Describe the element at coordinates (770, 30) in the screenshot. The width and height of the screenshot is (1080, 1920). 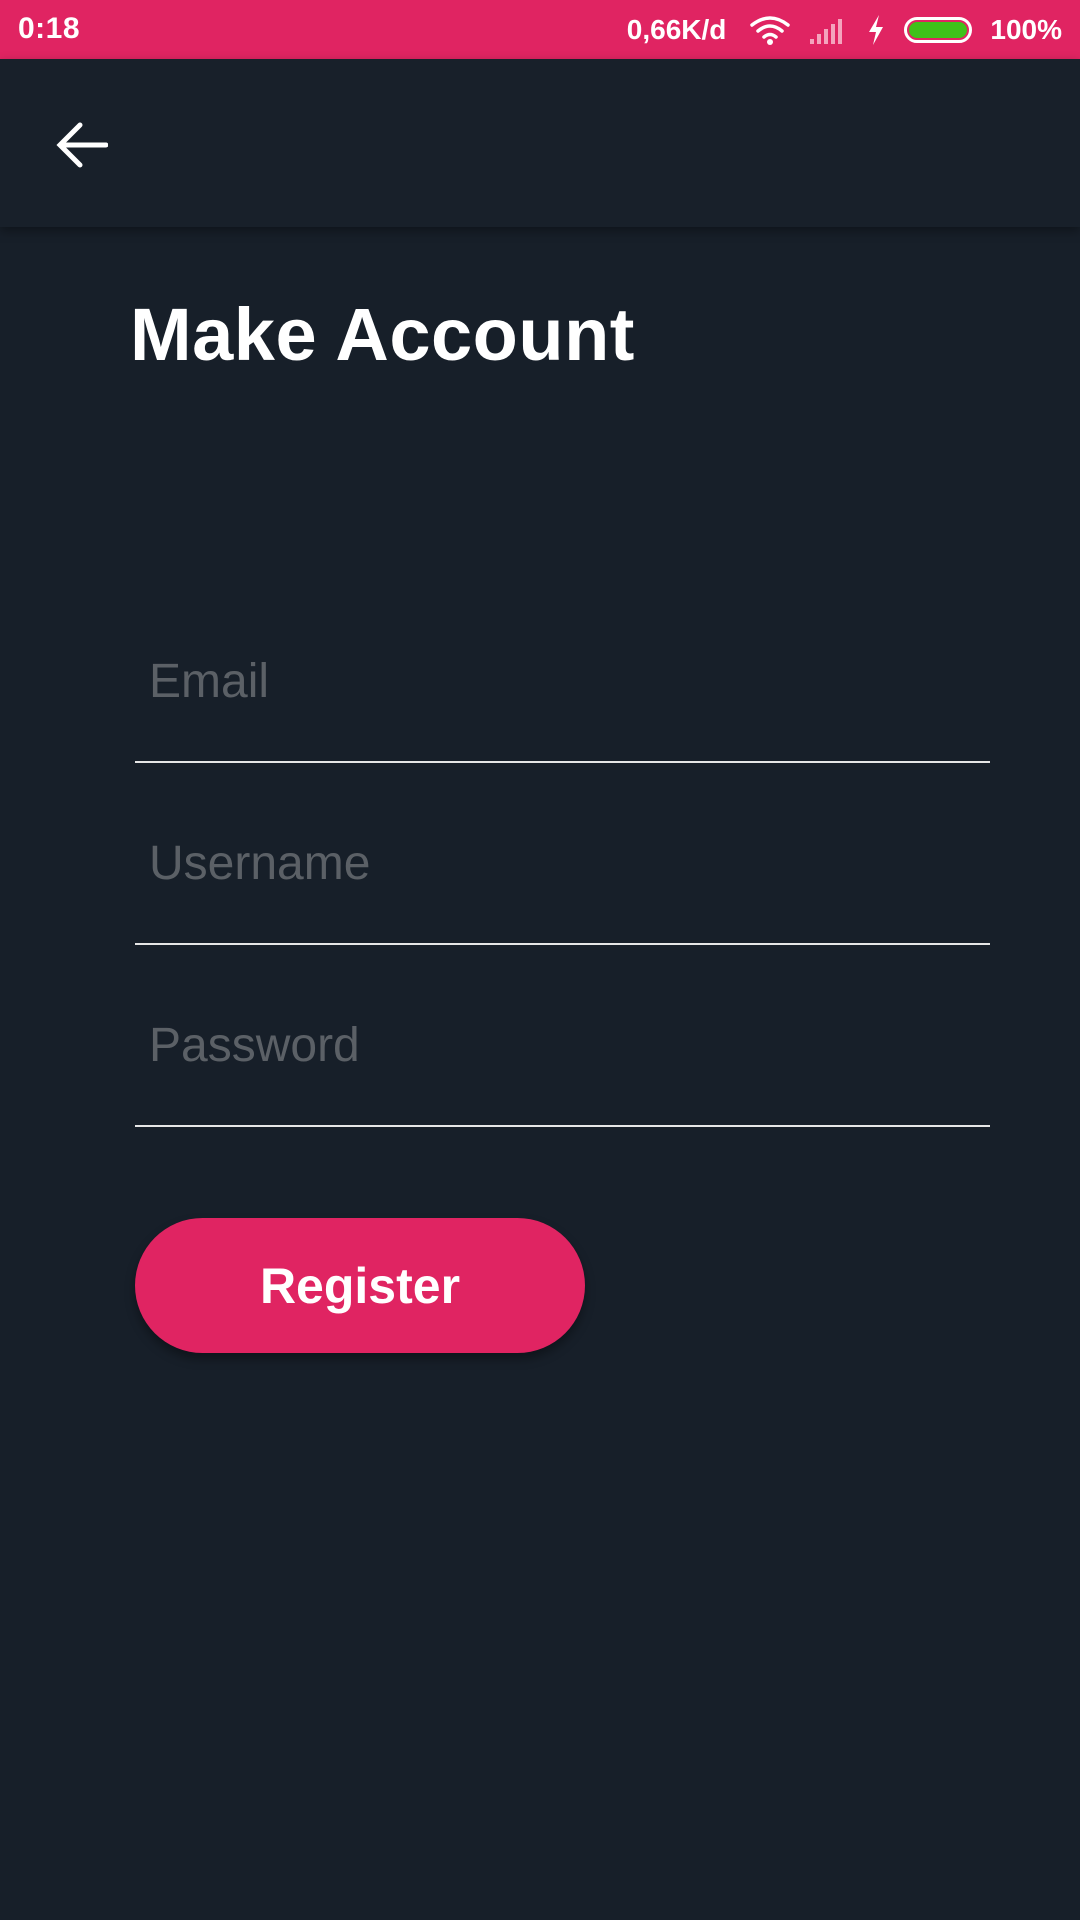
I see `wifi-icon` at that location.